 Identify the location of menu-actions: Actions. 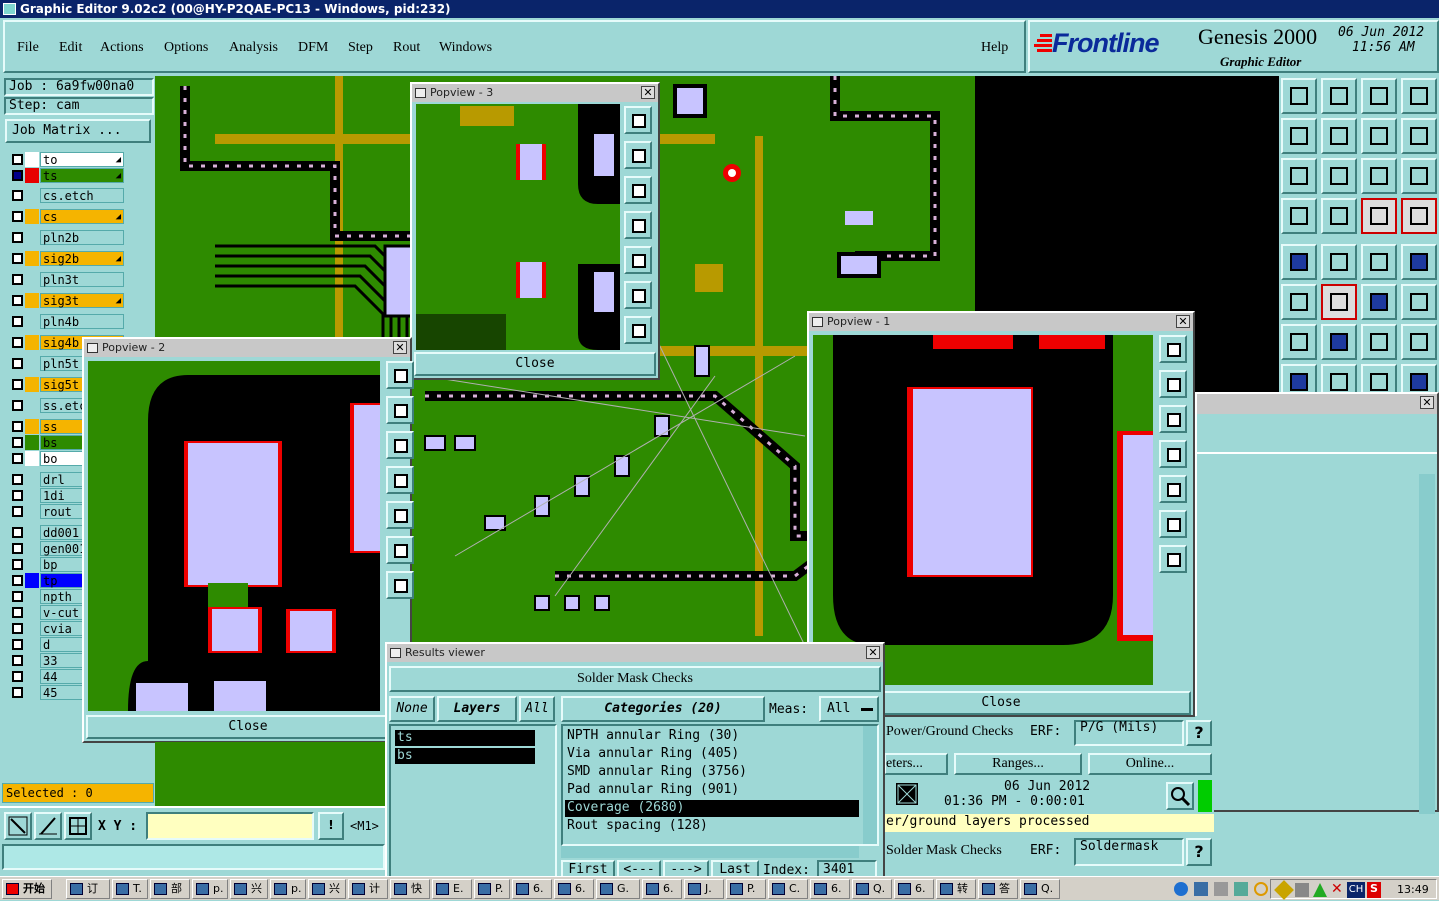
(122, 48).